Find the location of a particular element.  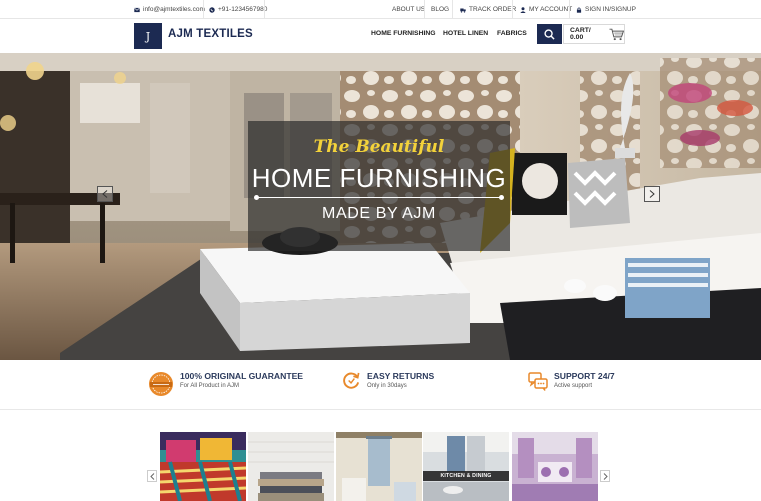

caption-divider is located at coordinates (379, 197).